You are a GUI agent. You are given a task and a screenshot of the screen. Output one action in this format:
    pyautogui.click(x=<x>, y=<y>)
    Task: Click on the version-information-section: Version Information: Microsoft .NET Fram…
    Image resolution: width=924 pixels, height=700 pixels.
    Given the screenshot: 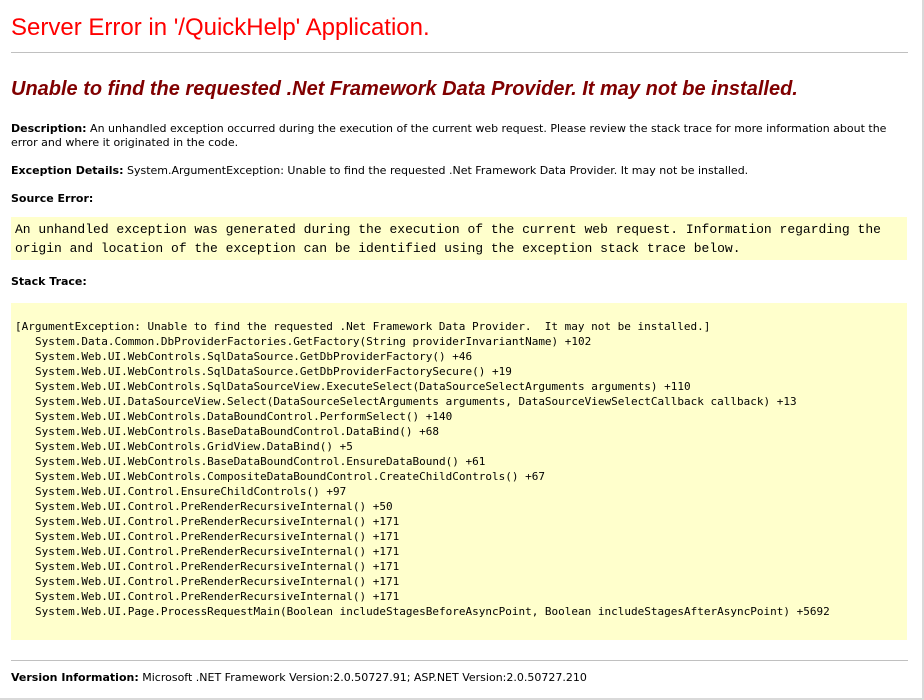 What is the action you would take?
    pyautogui.click(x=456, y=678)
    